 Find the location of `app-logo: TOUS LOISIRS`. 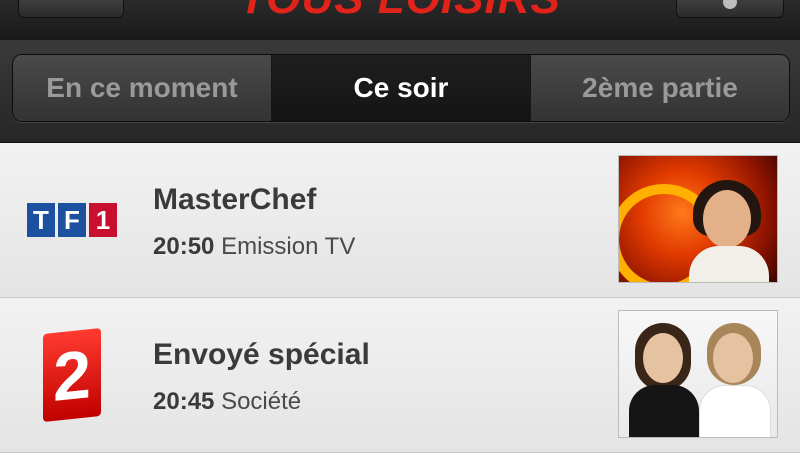

app-logo: TOUS LOISIRS is located at coordinates (400, 12).